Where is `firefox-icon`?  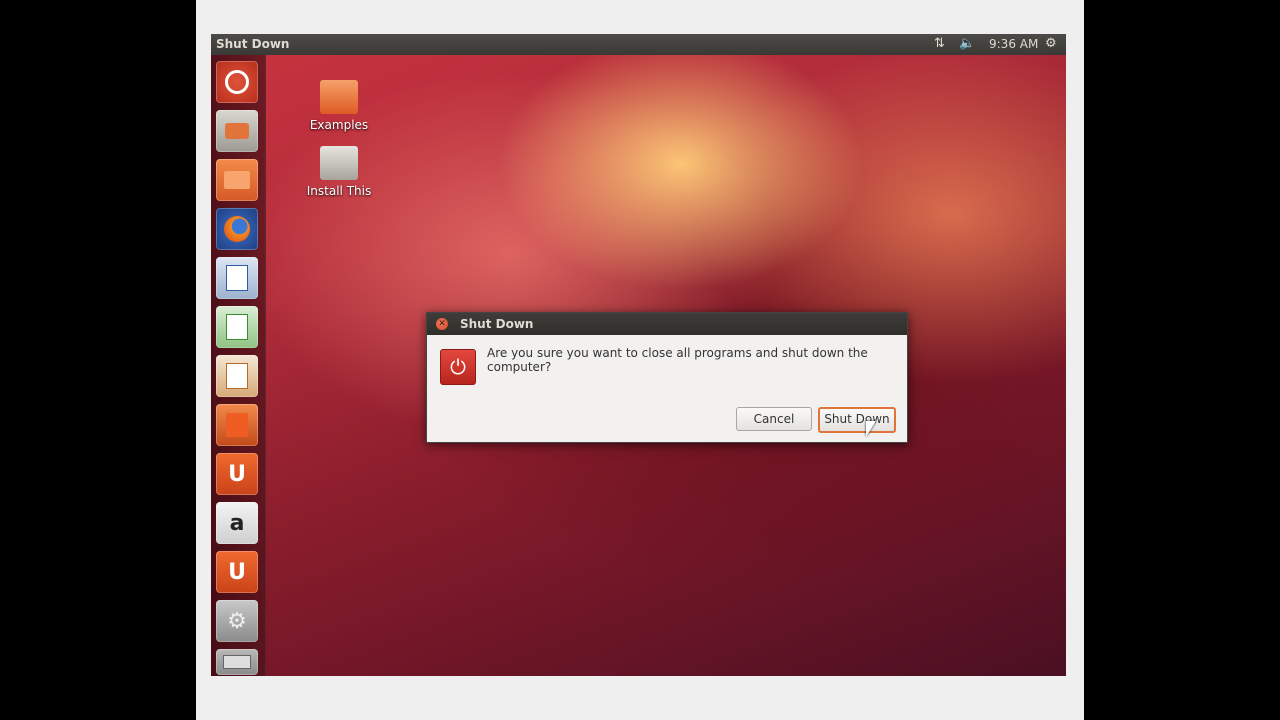 firefox-icon is located at coordinates (237, 229).